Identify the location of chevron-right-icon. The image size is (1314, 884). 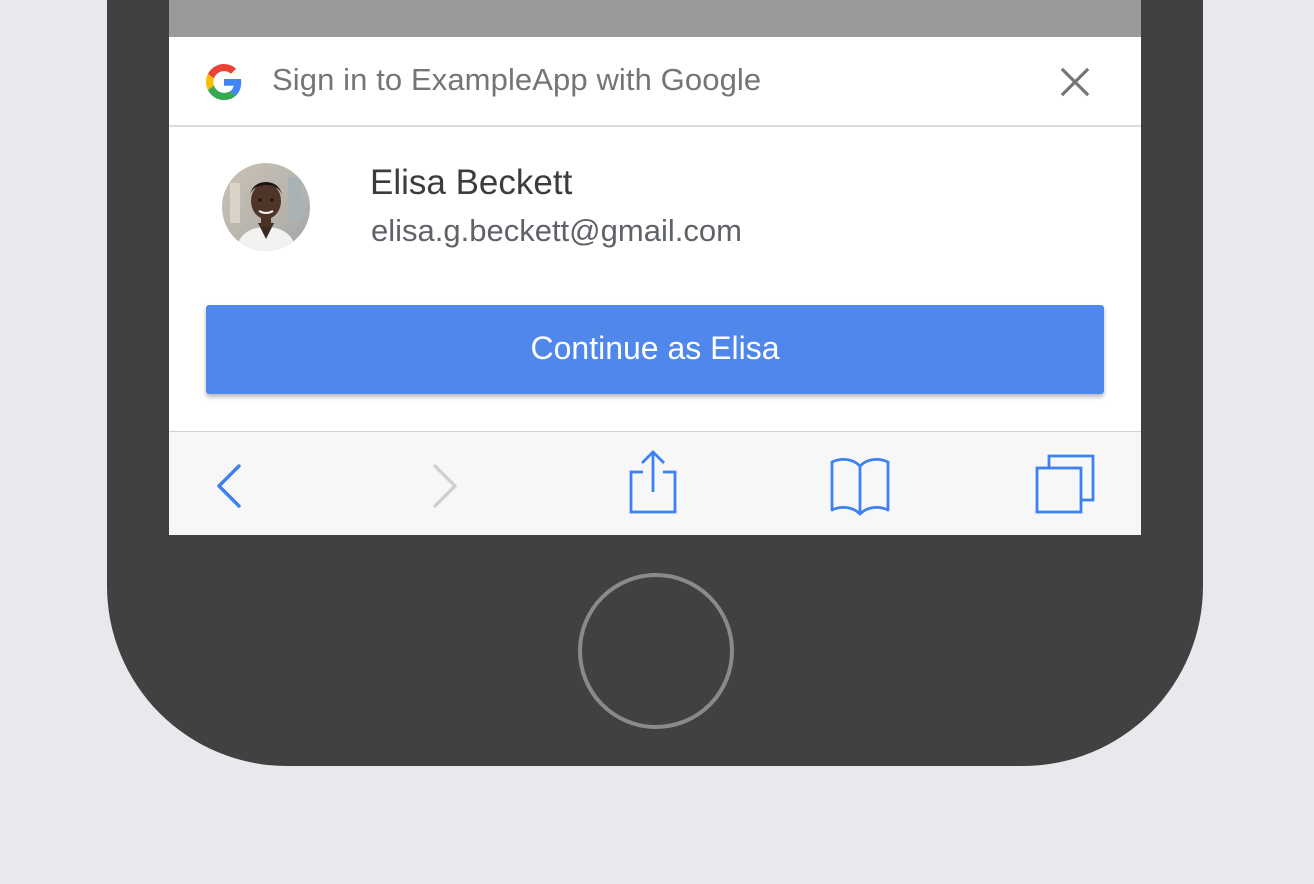
(445, 486).